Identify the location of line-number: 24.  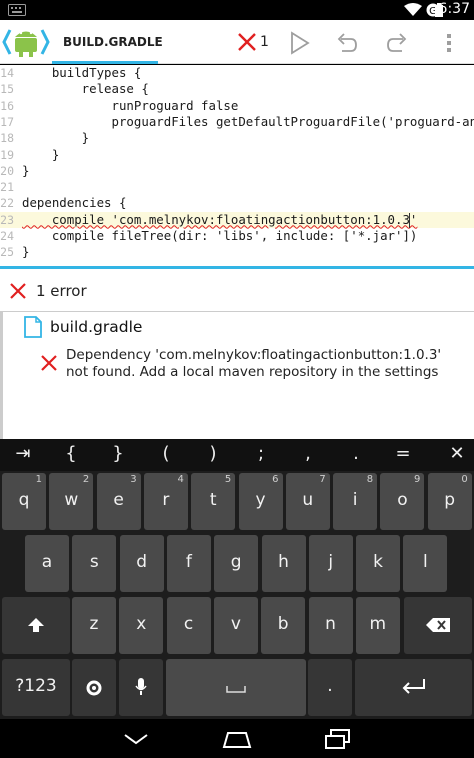
(7, 236).